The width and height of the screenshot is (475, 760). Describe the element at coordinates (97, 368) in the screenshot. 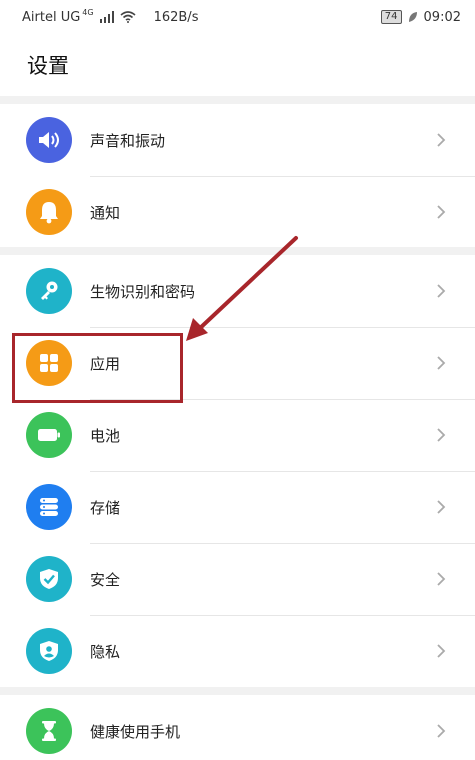

I see `highlight-box` at that location.